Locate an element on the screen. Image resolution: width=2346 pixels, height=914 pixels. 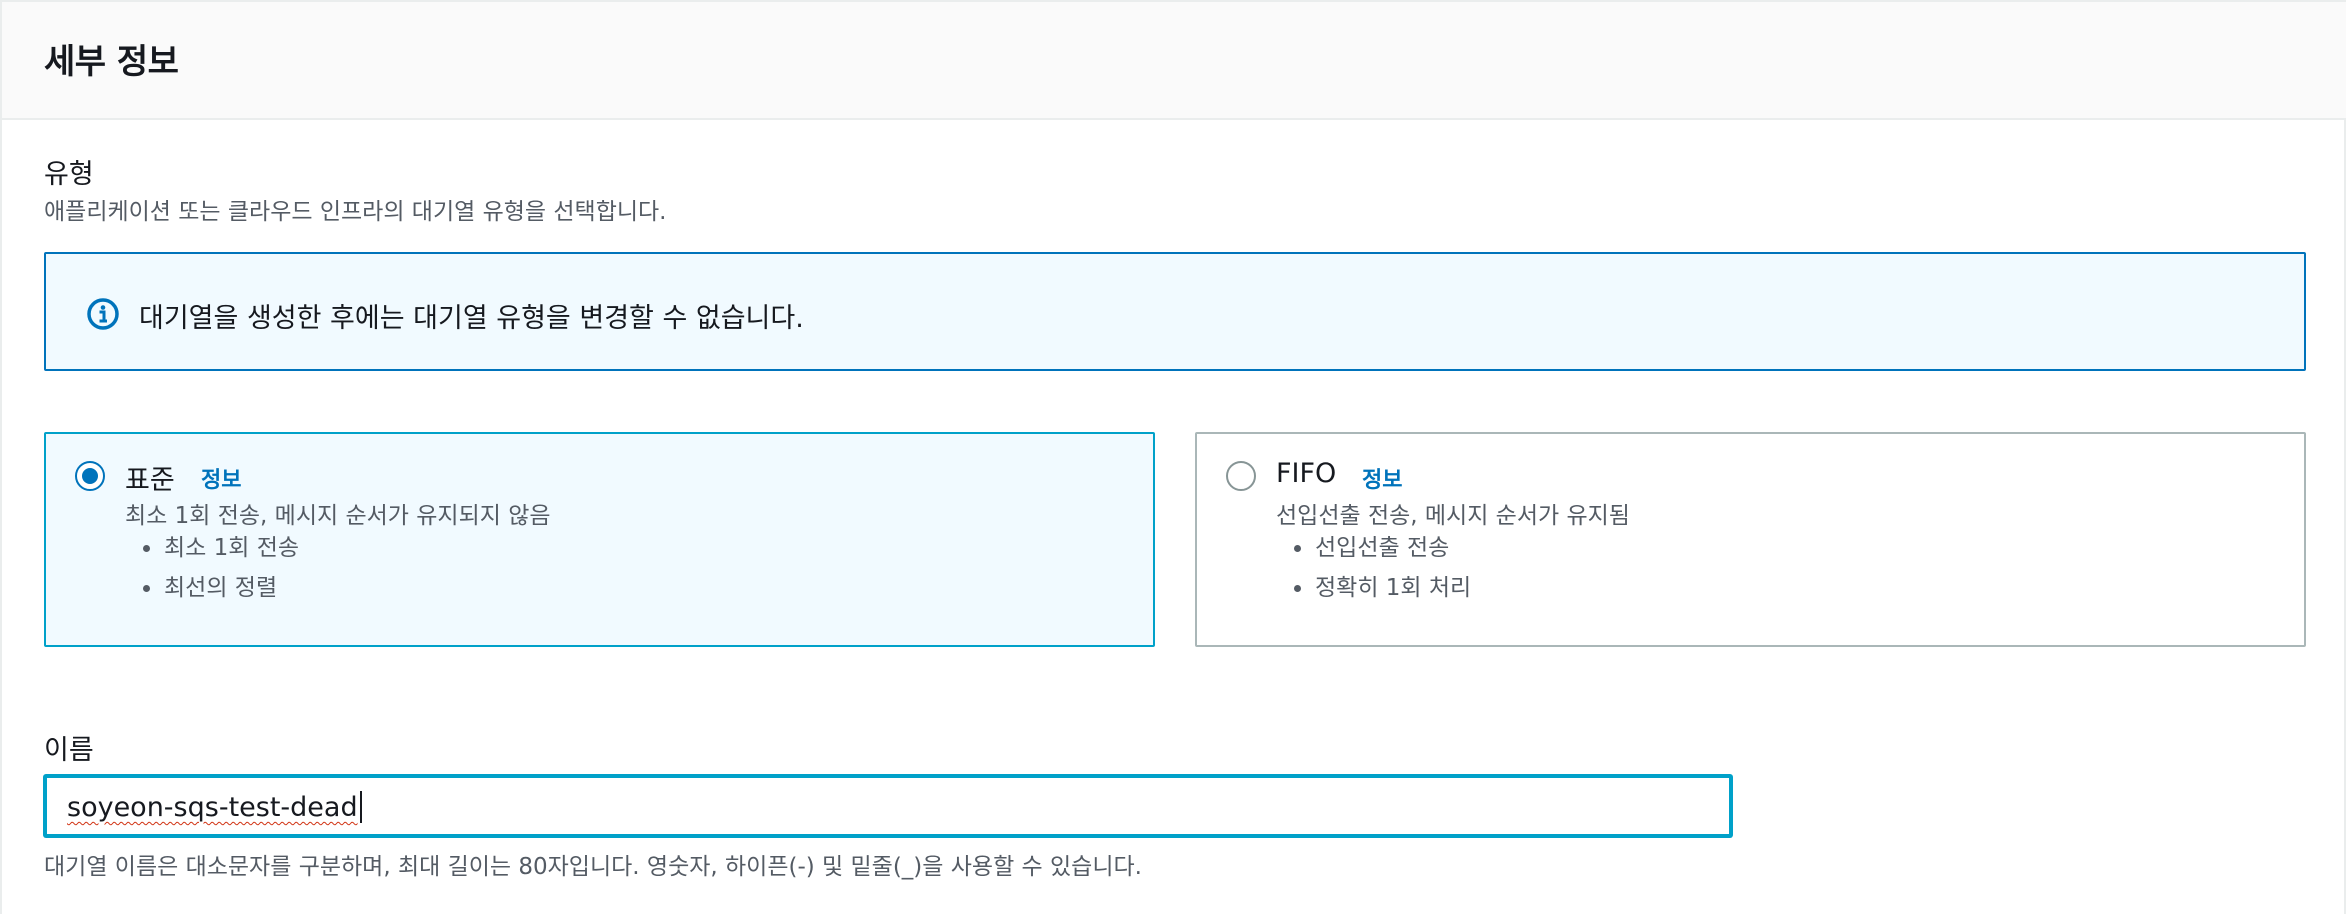
standard-title: 표준 is located at coordinates (150, 480).